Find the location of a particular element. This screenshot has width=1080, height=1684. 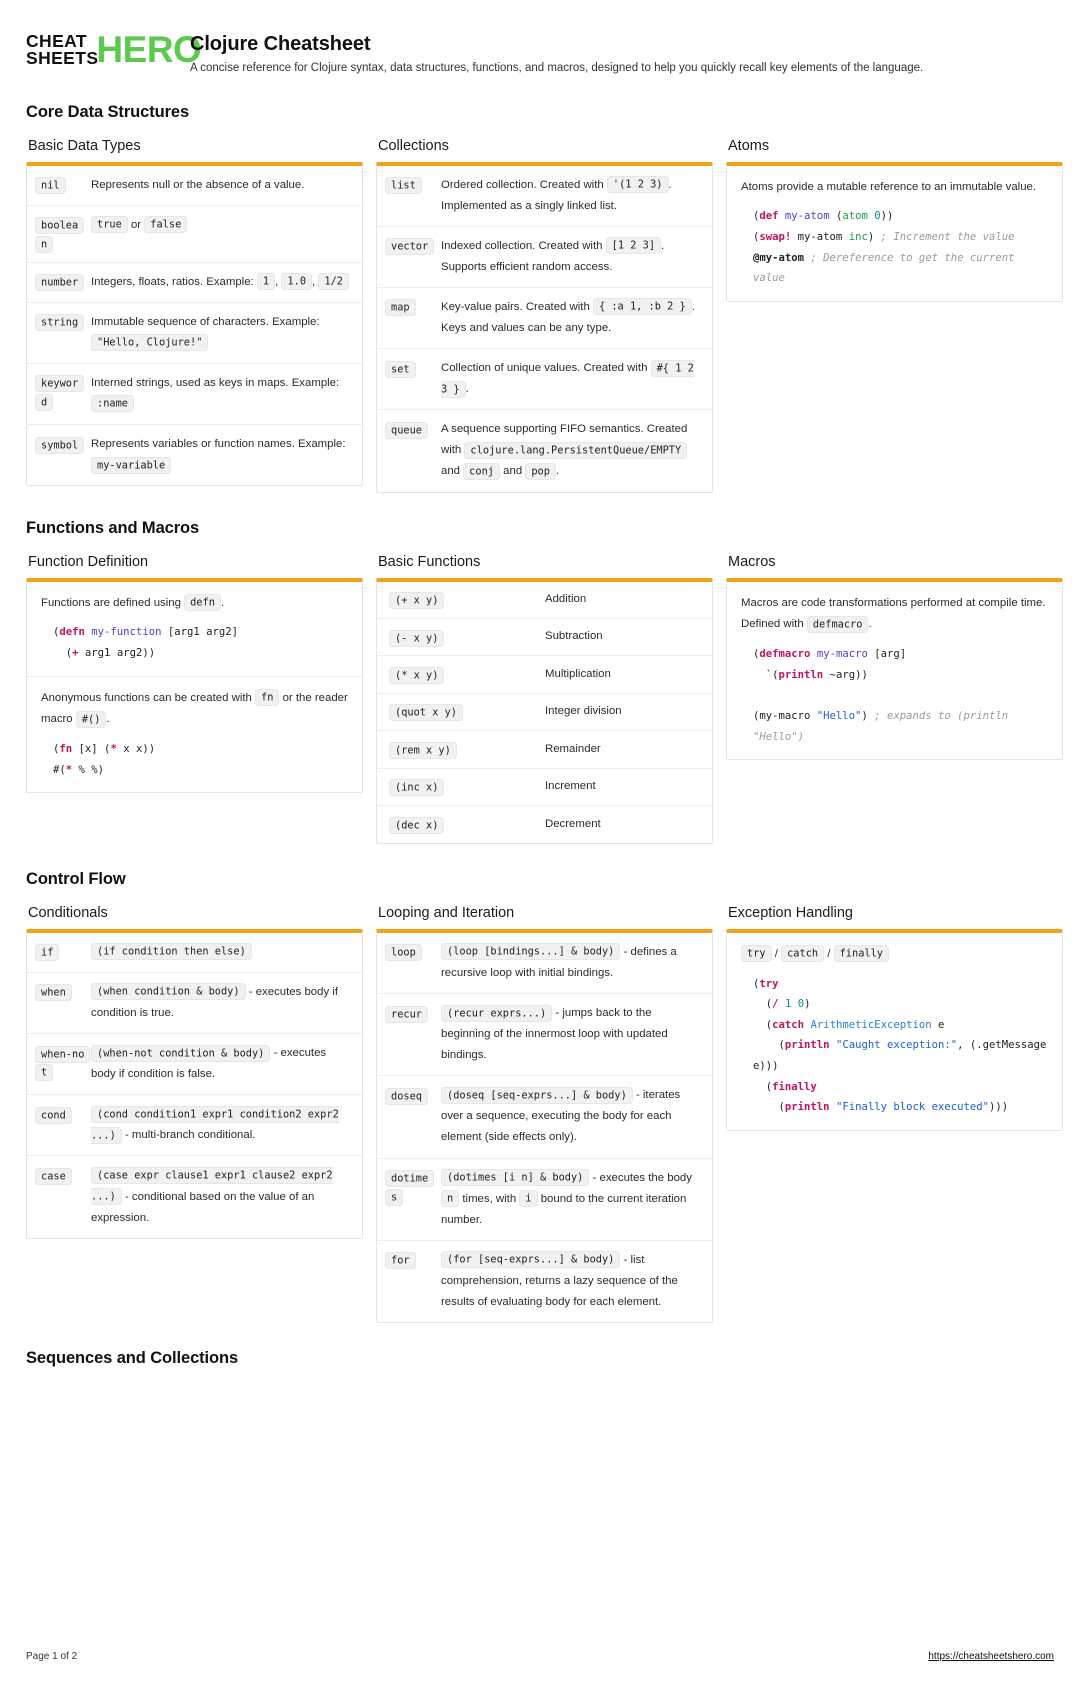

logo-hero-word: HERO is located at coordinates (149, 49).